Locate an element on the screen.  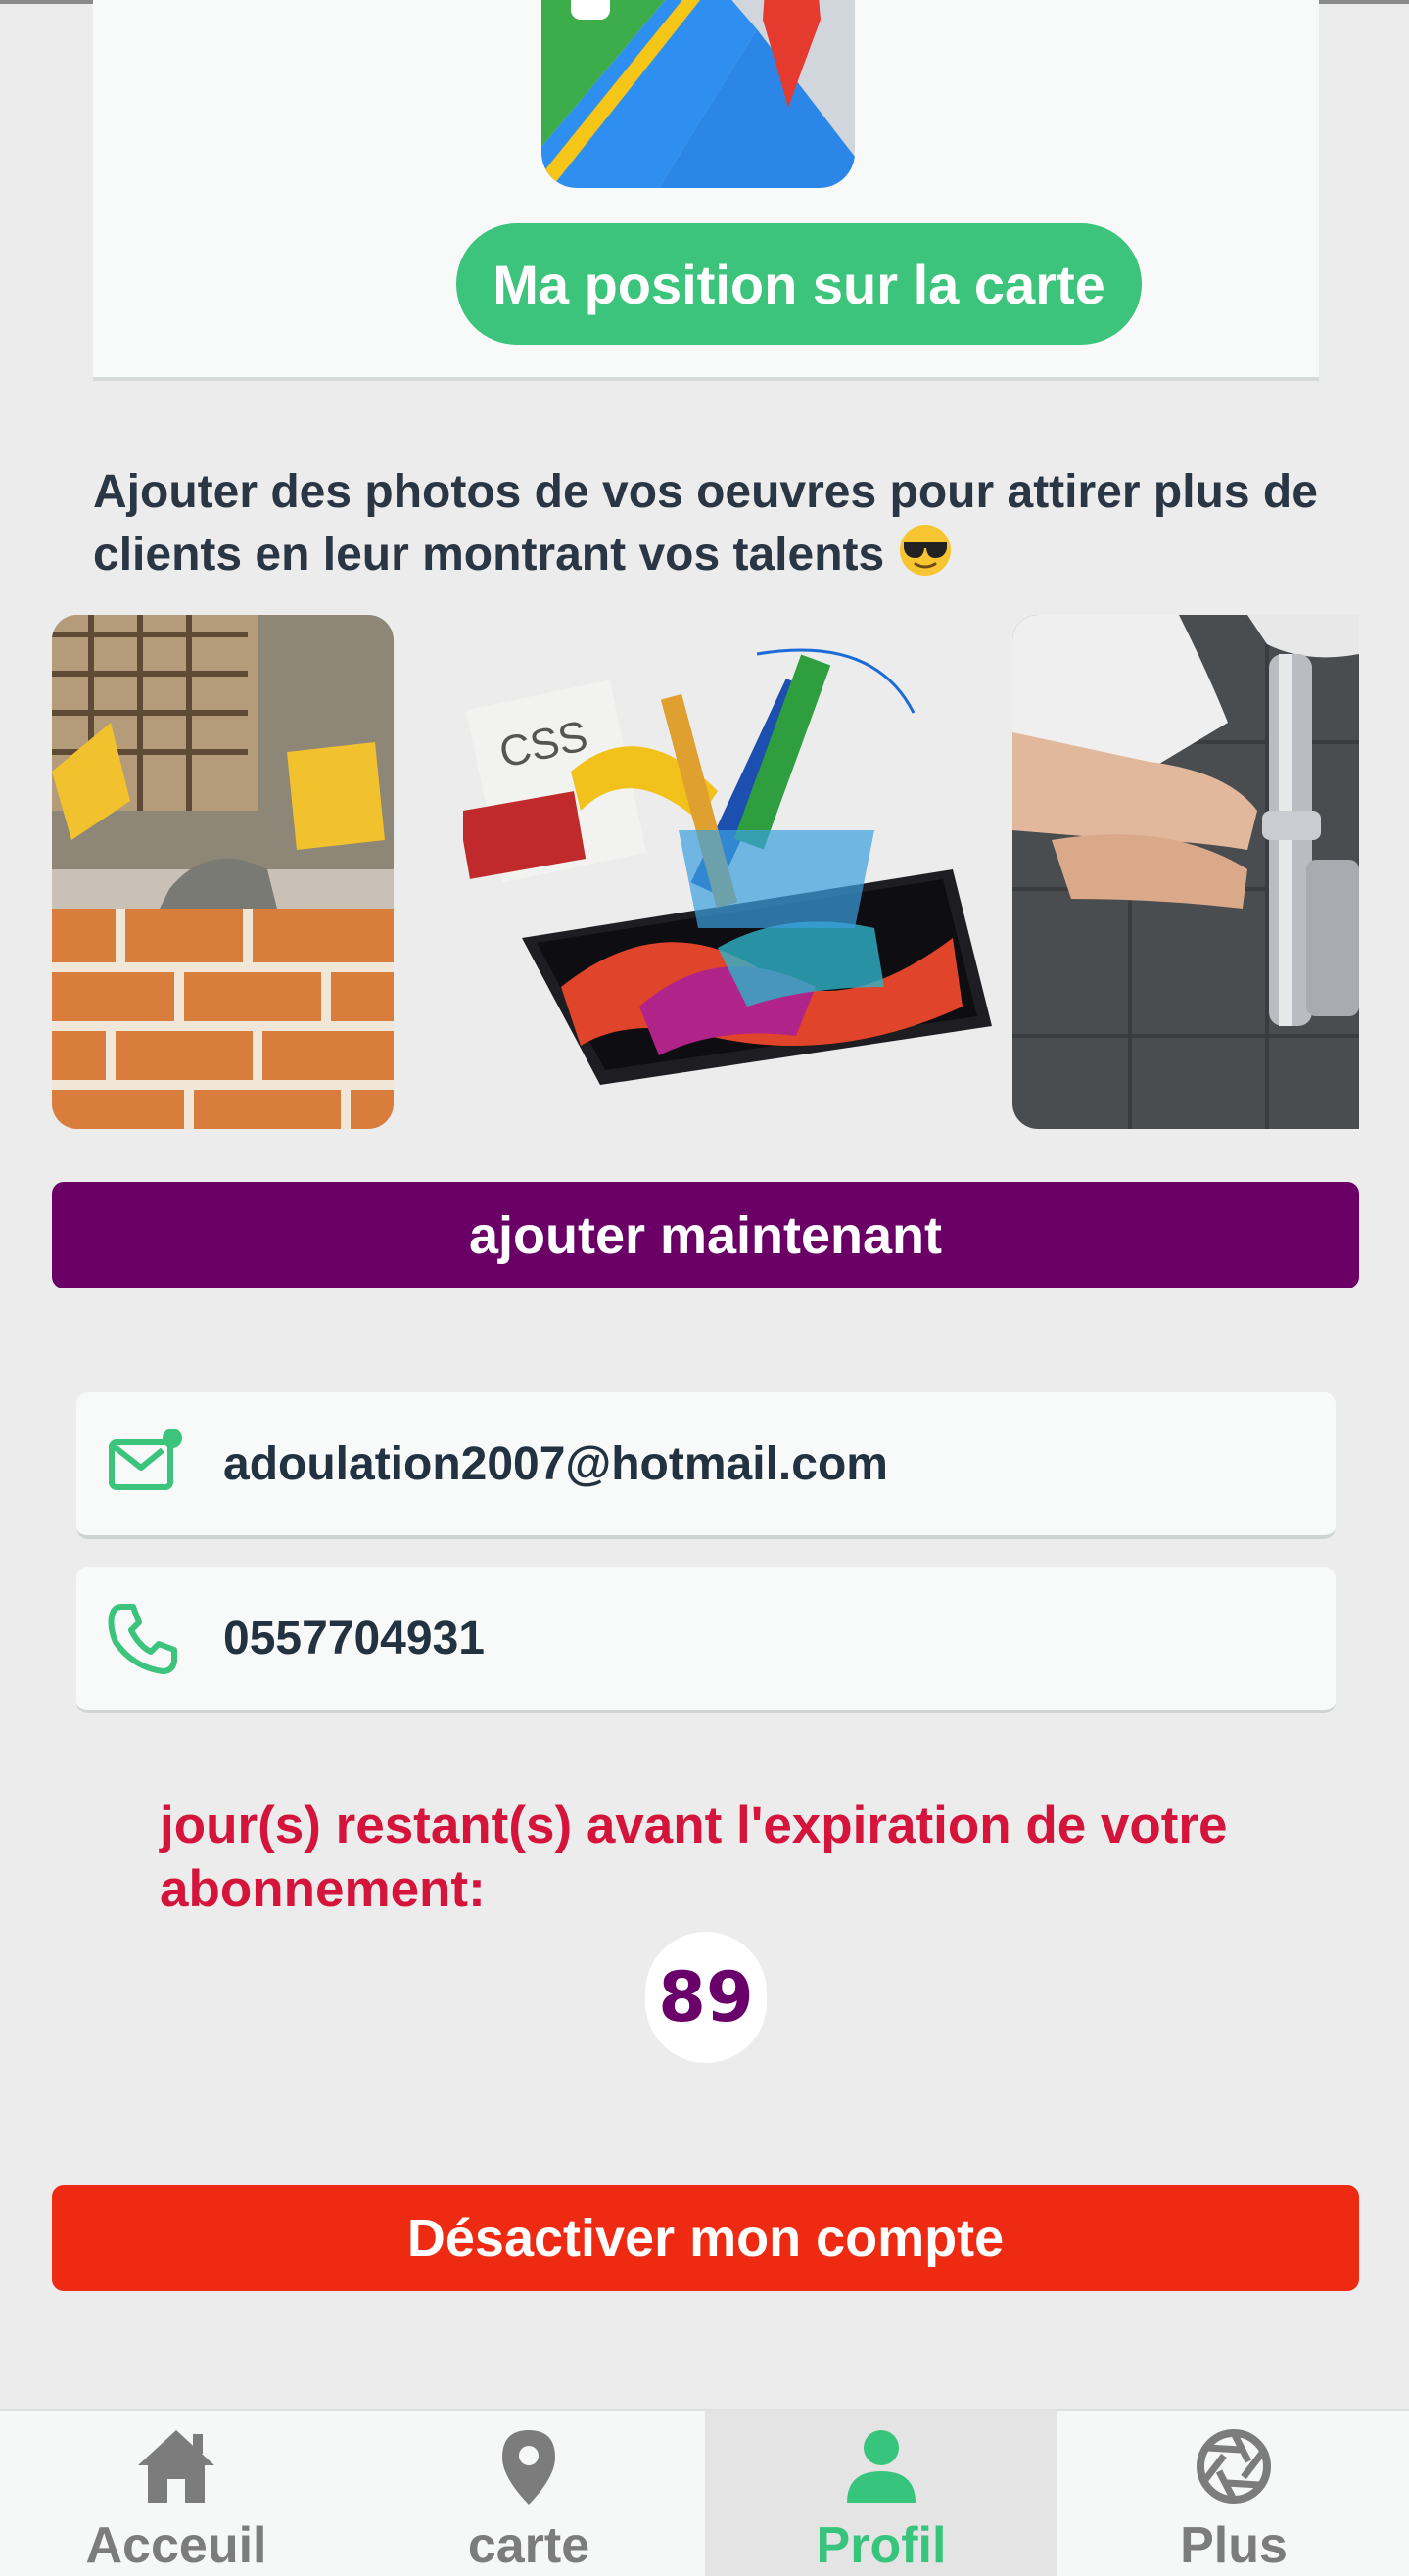
bricklayer-photo is located at coordinates (223, 872).